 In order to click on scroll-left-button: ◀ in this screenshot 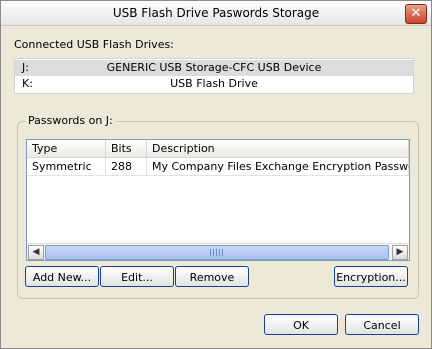, I will do `click(36, 252)`.